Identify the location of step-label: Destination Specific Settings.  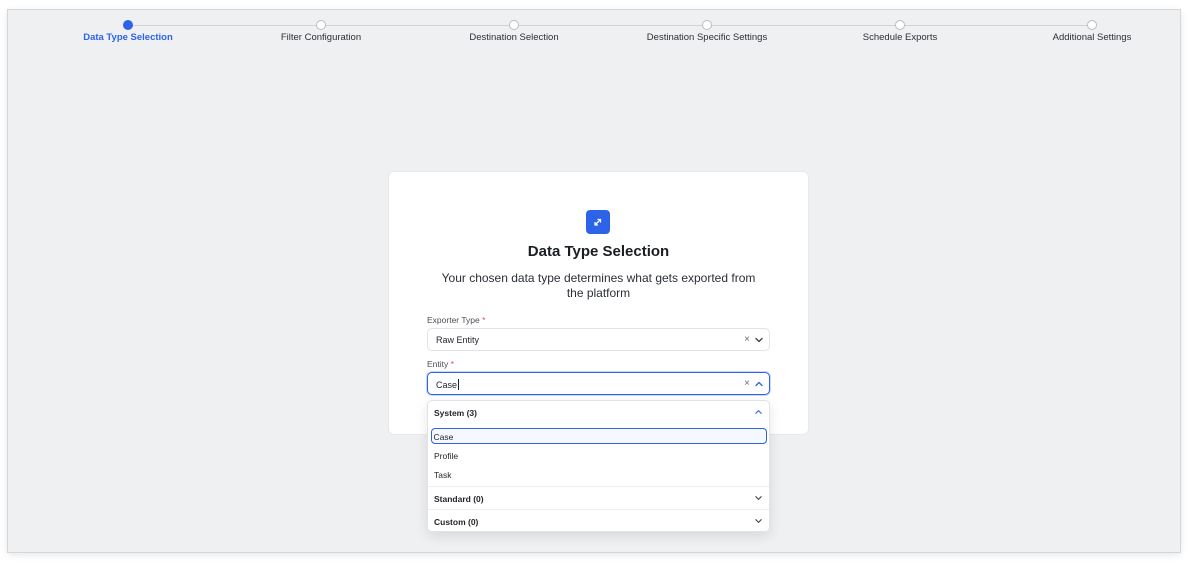
(707, 37).